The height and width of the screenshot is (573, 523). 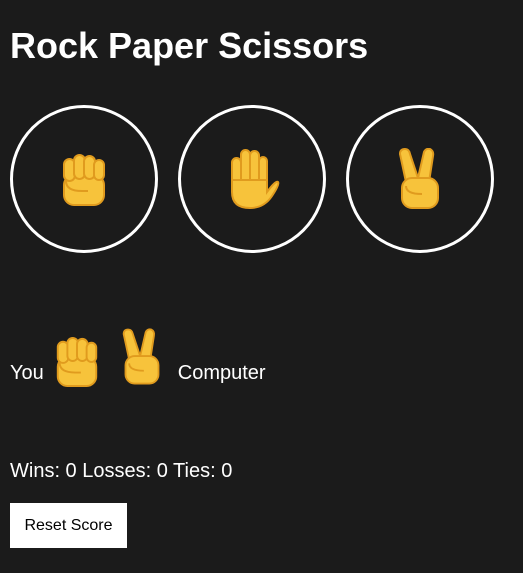 What do you see at coordinates (108, 357) in the screenshot?
I see `result-hands` at bounding box center [108, 357].